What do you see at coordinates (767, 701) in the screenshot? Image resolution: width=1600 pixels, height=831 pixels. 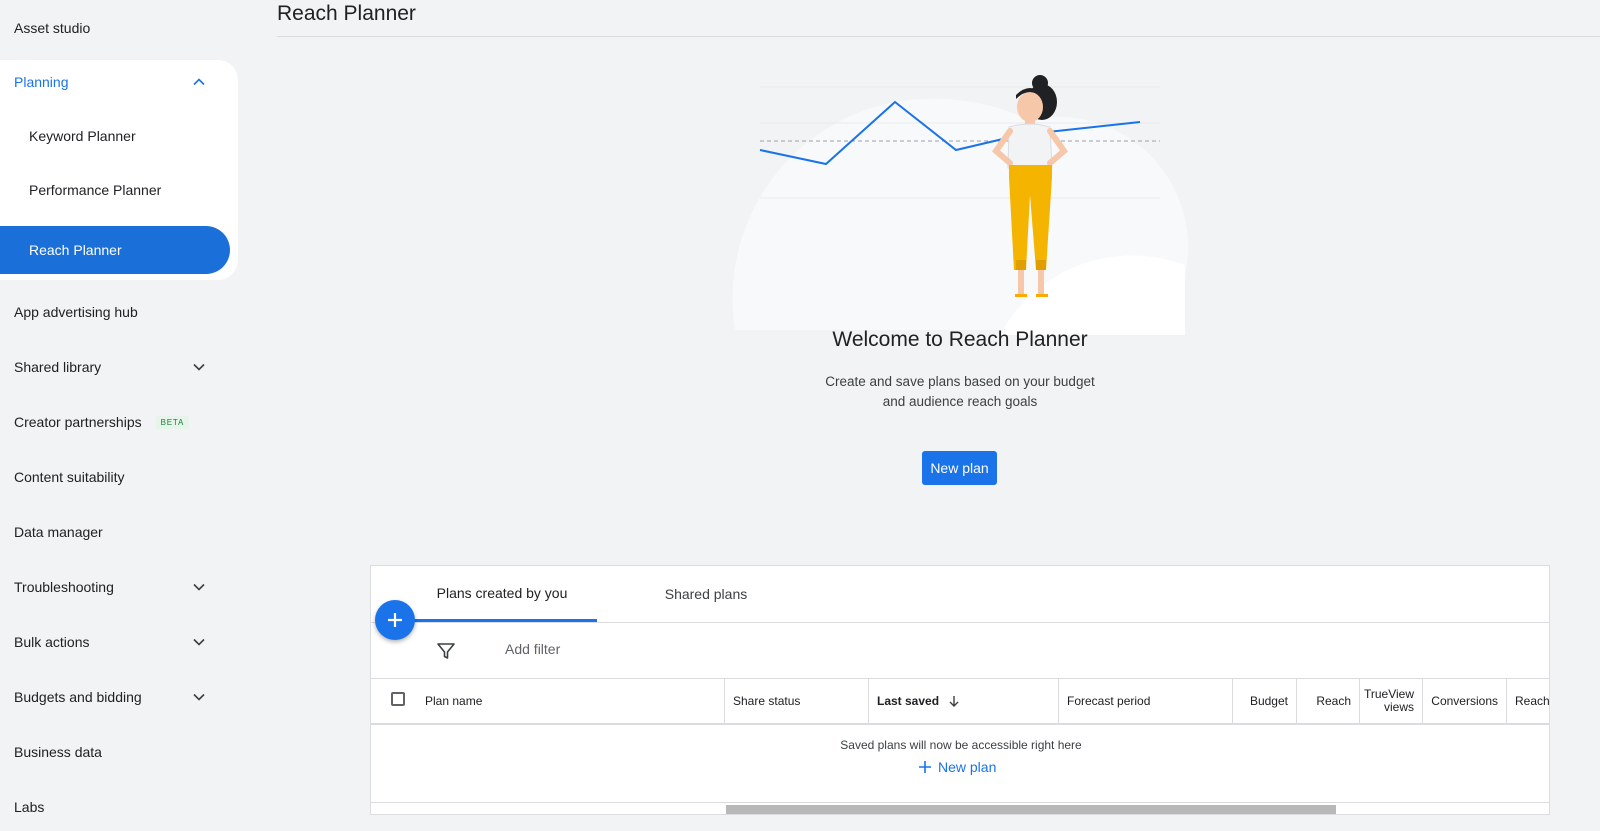 I see `column-share-status-label: Share status` at bounding box center [767, 701].